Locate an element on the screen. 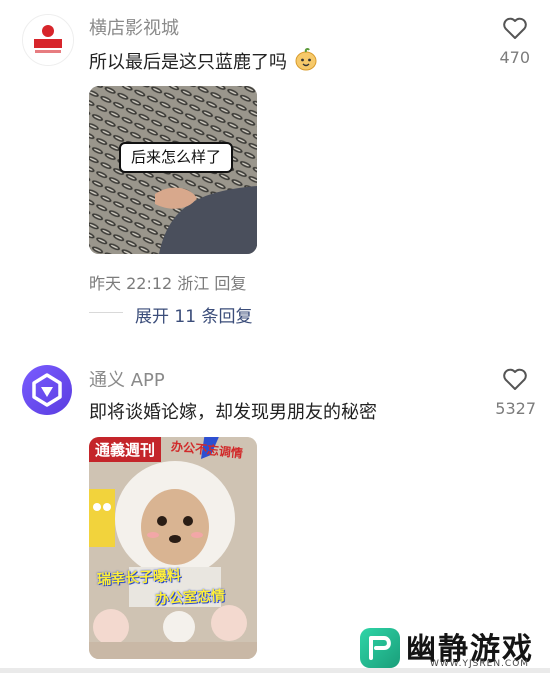 The image size is (550, 673). comment-image: 后来怎么样了 is located at coordinates (173, 170).